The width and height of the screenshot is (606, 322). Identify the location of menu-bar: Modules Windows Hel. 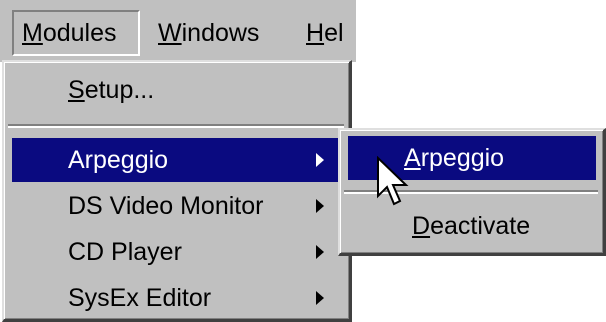
(178, 31).